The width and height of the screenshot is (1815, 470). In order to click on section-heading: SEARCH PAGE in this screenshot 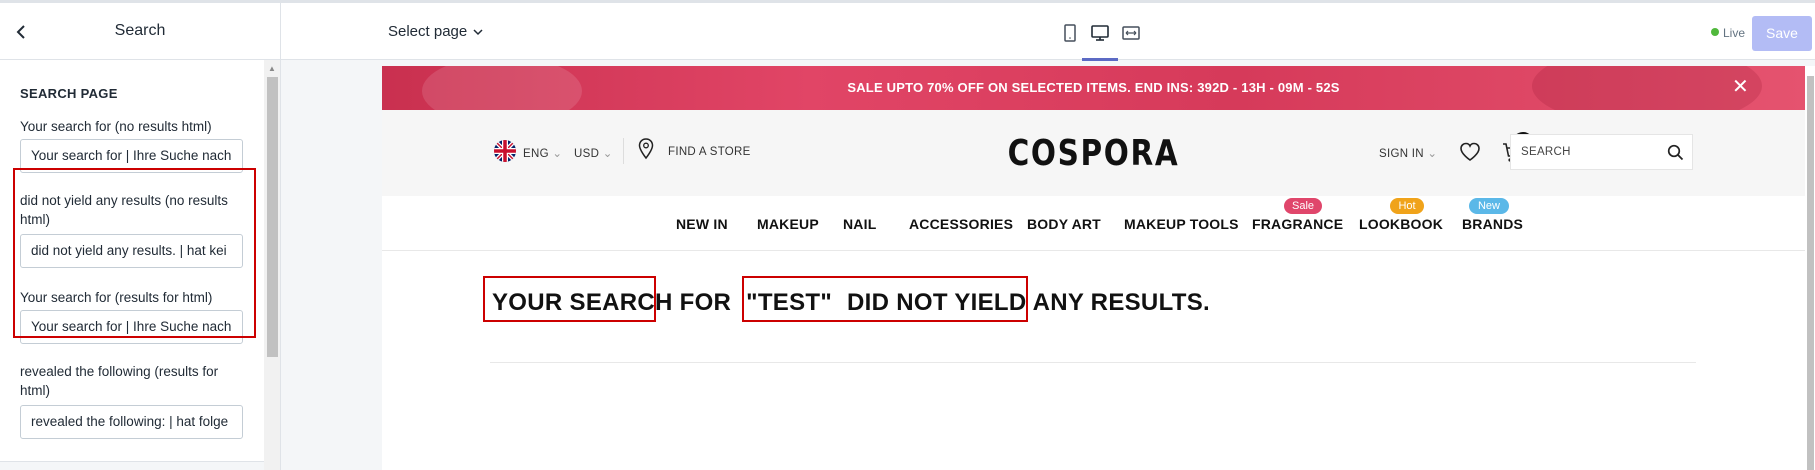, I will do `click(69, 93)`.